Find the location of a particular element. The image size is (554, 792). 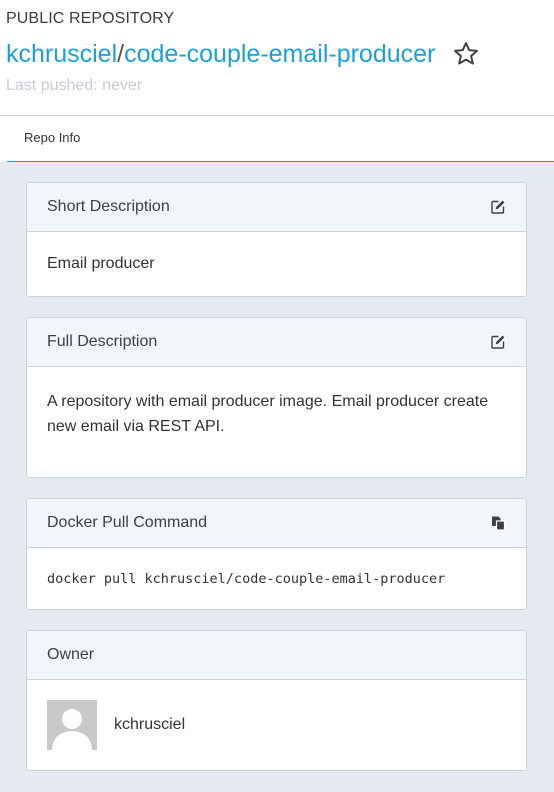

short-description-header: Short Description is located at coordinates (276, 207).